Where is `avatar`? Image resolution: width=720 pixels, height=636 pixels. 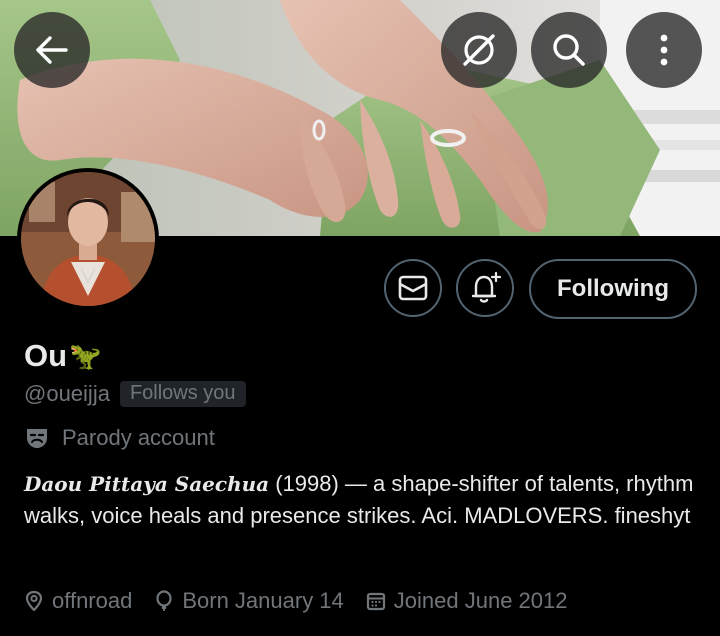
avatar is located at coordinates (88, 239).